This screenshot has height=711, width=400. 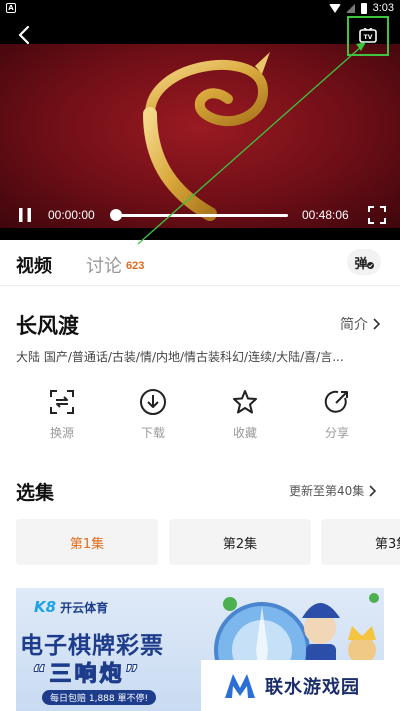 What do you see at coordinates (152, 433) in the screenshot?
I see `download-label: 下载` at bounding box center [152, 433].